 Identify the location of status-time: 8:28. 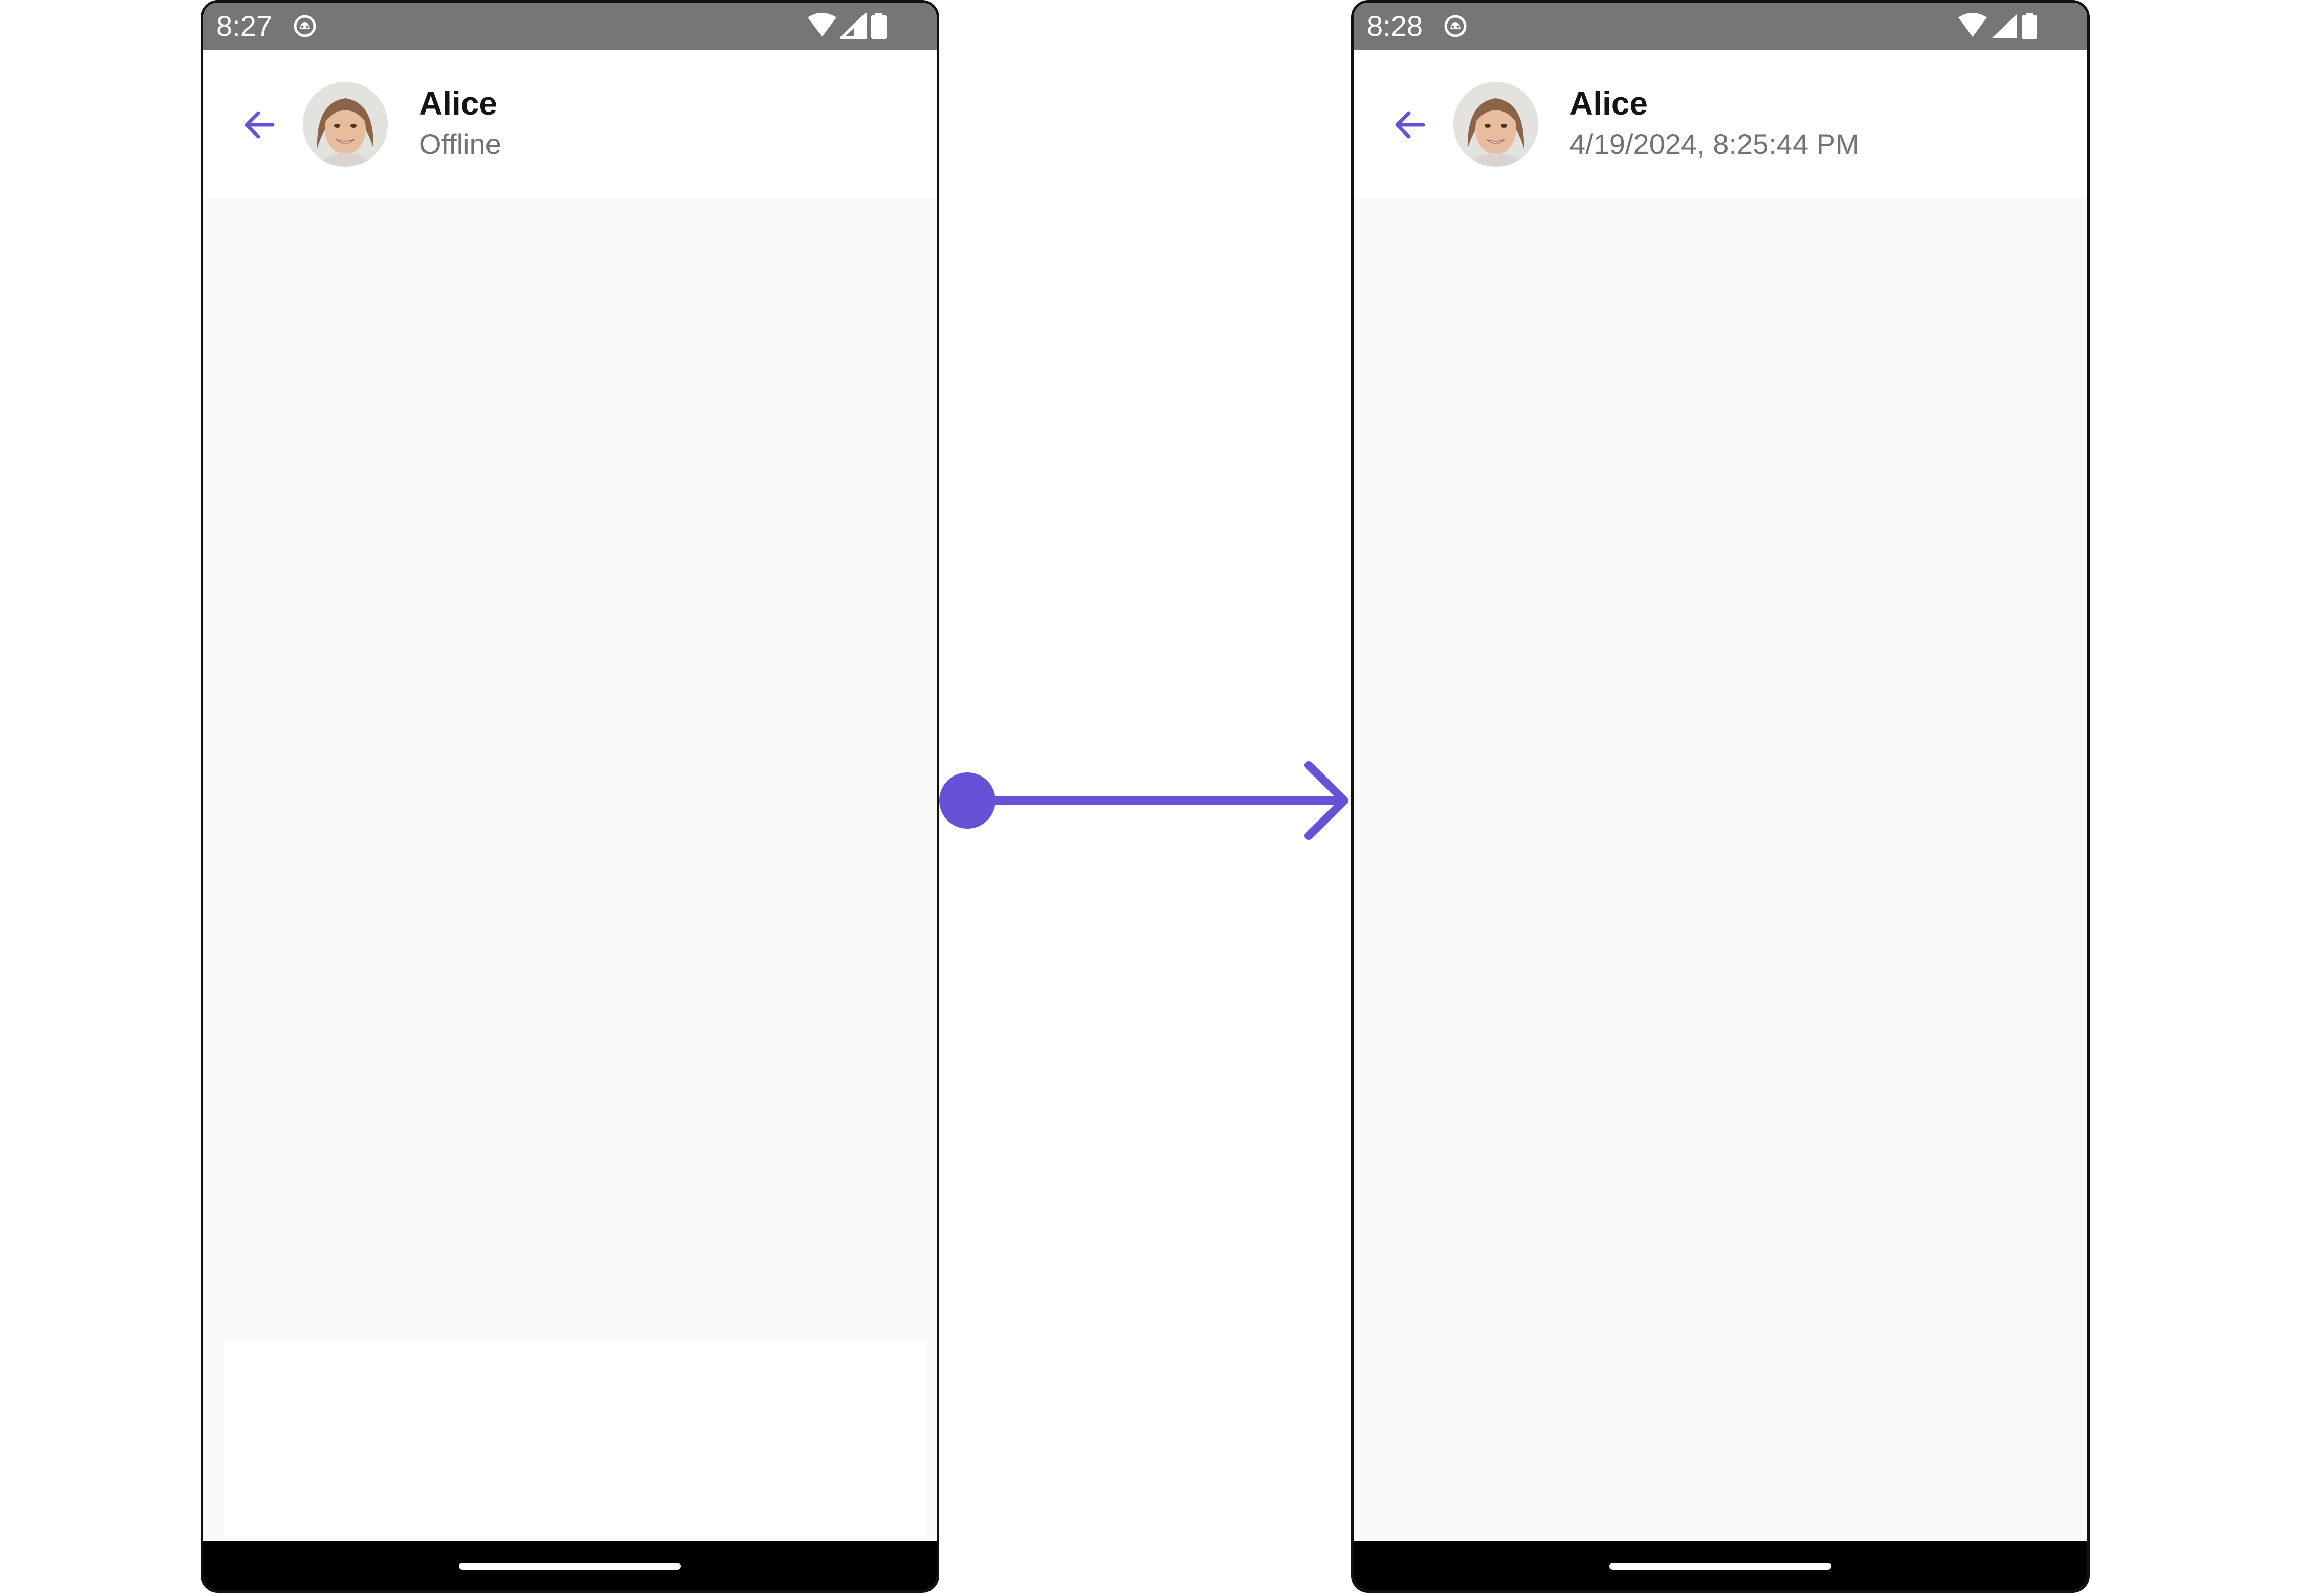
(1395, 26).